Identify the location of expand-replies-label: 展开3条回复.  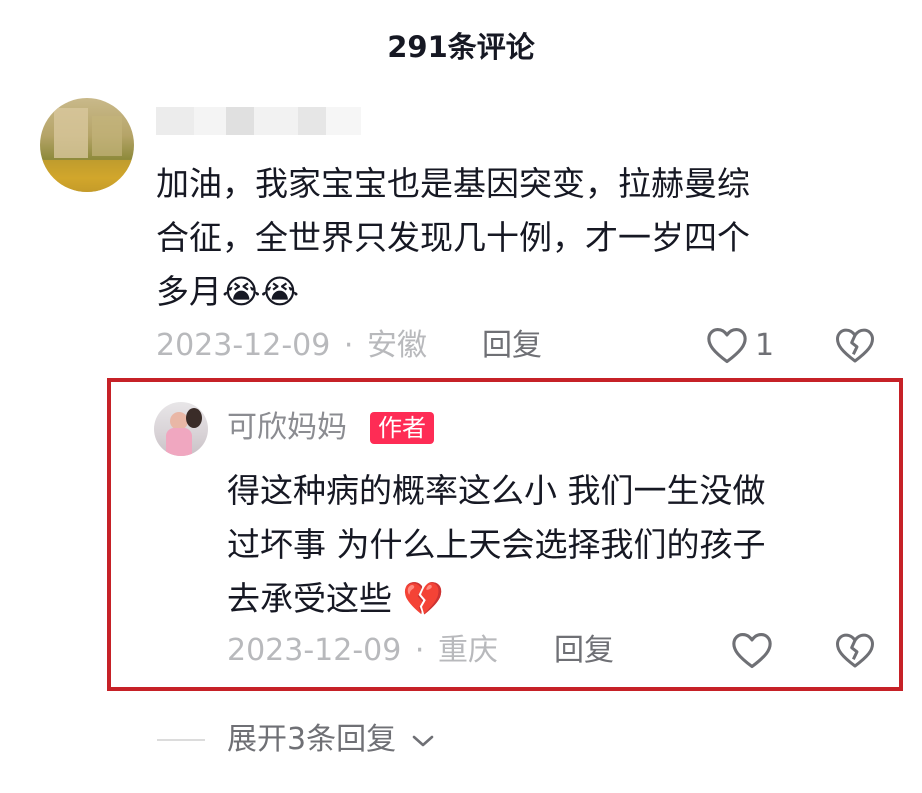
(312, 739).